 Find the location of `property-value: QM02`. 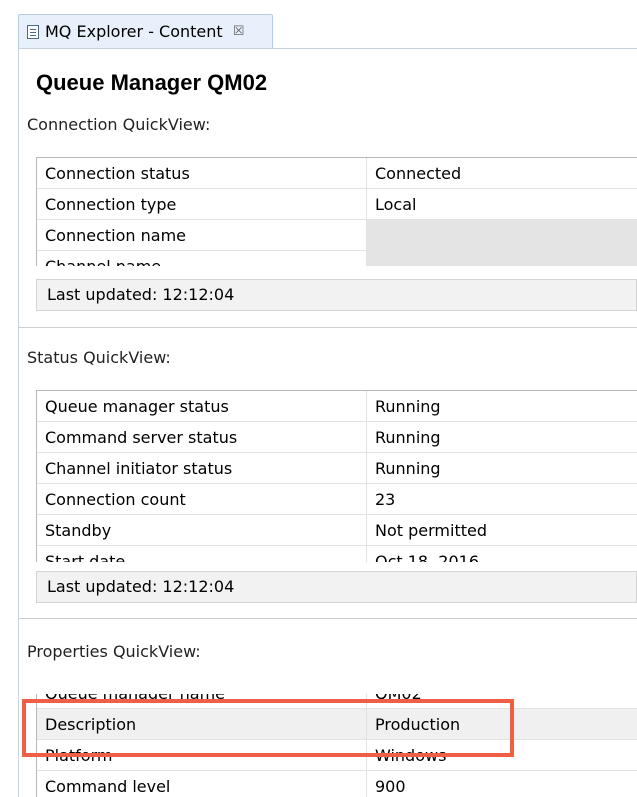

property-value: QM02 is located at coordinates (502, 701).